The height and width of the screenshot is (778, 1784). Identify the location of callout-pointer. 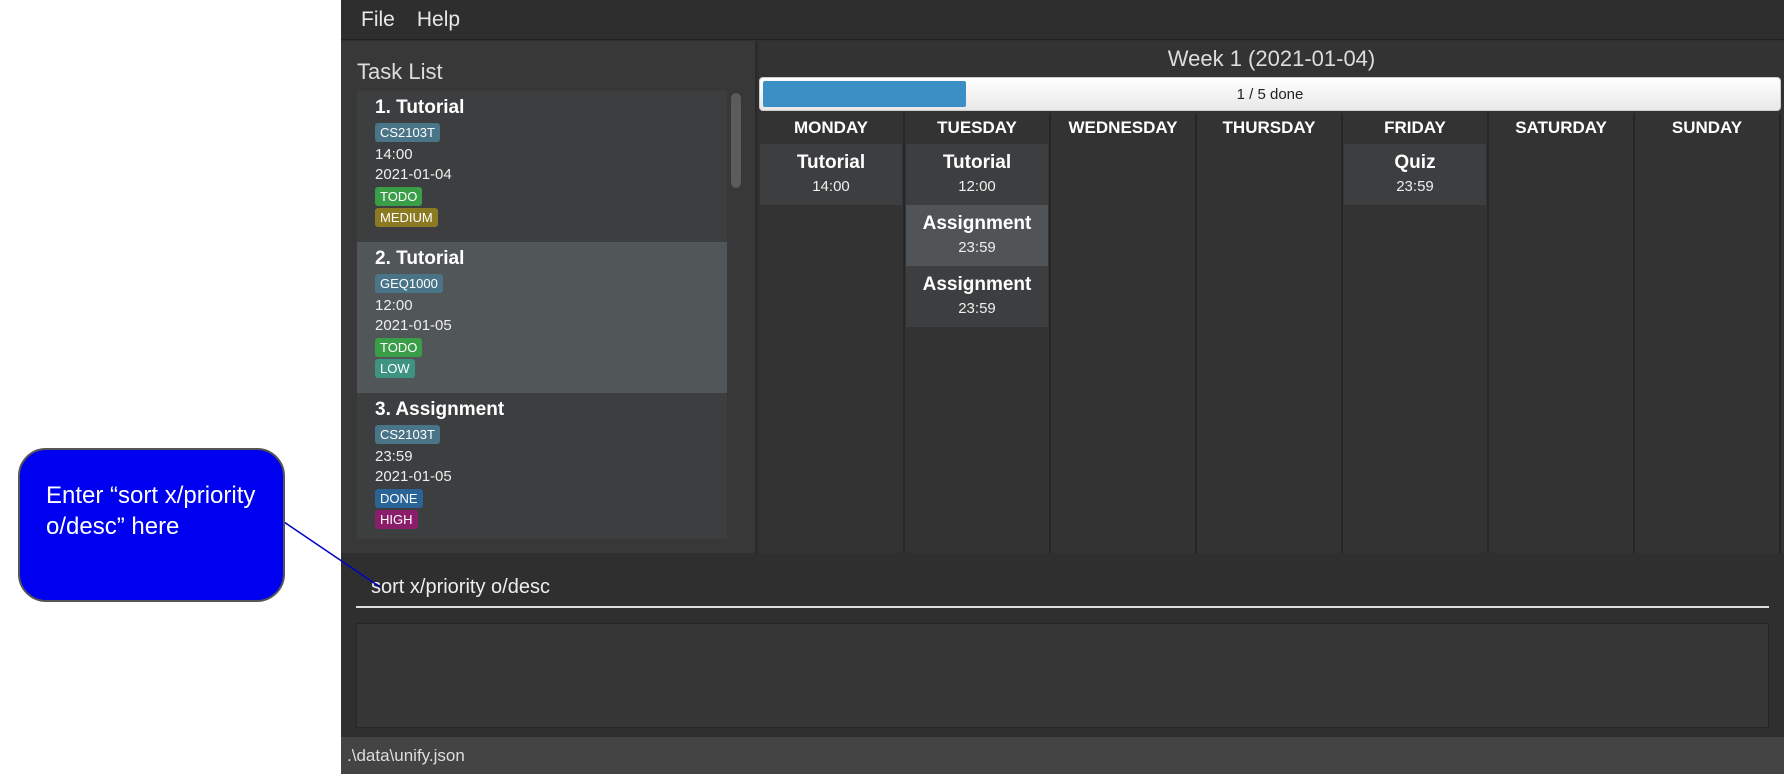
(332, 554).